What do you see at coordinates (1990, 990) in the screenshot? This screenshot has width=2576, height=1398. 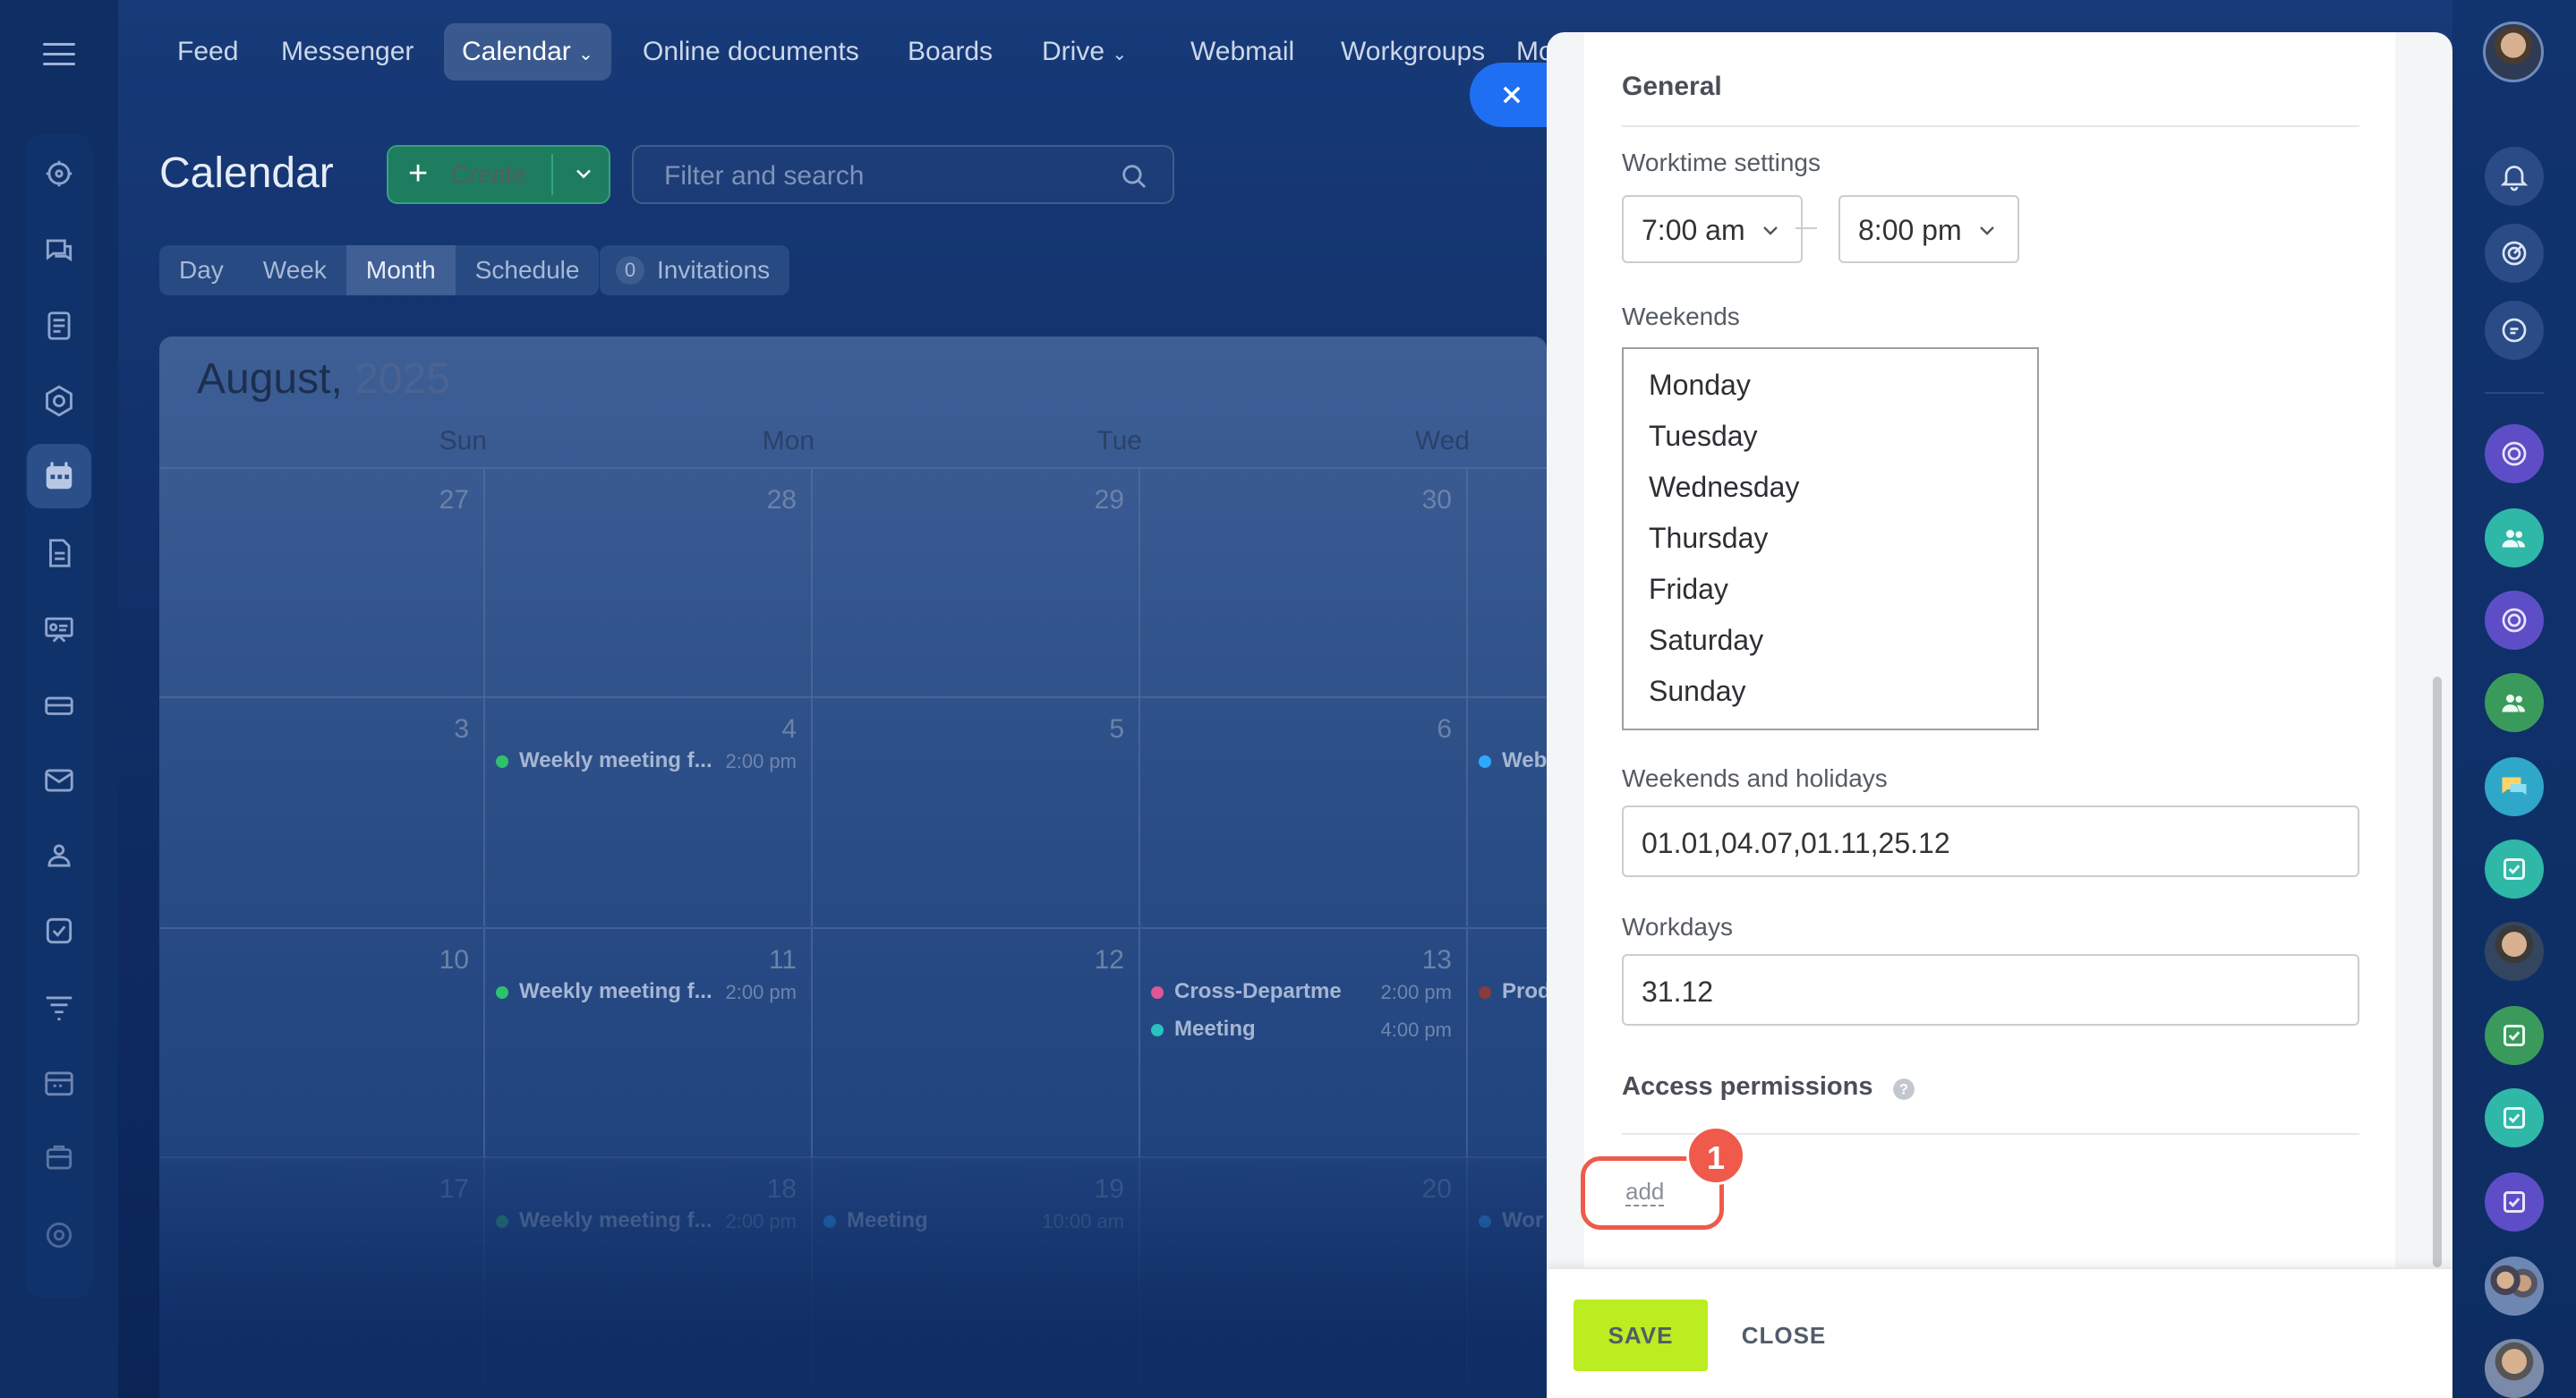 I see `workdays-input: 31.12` at bounding box center [1990, 990].